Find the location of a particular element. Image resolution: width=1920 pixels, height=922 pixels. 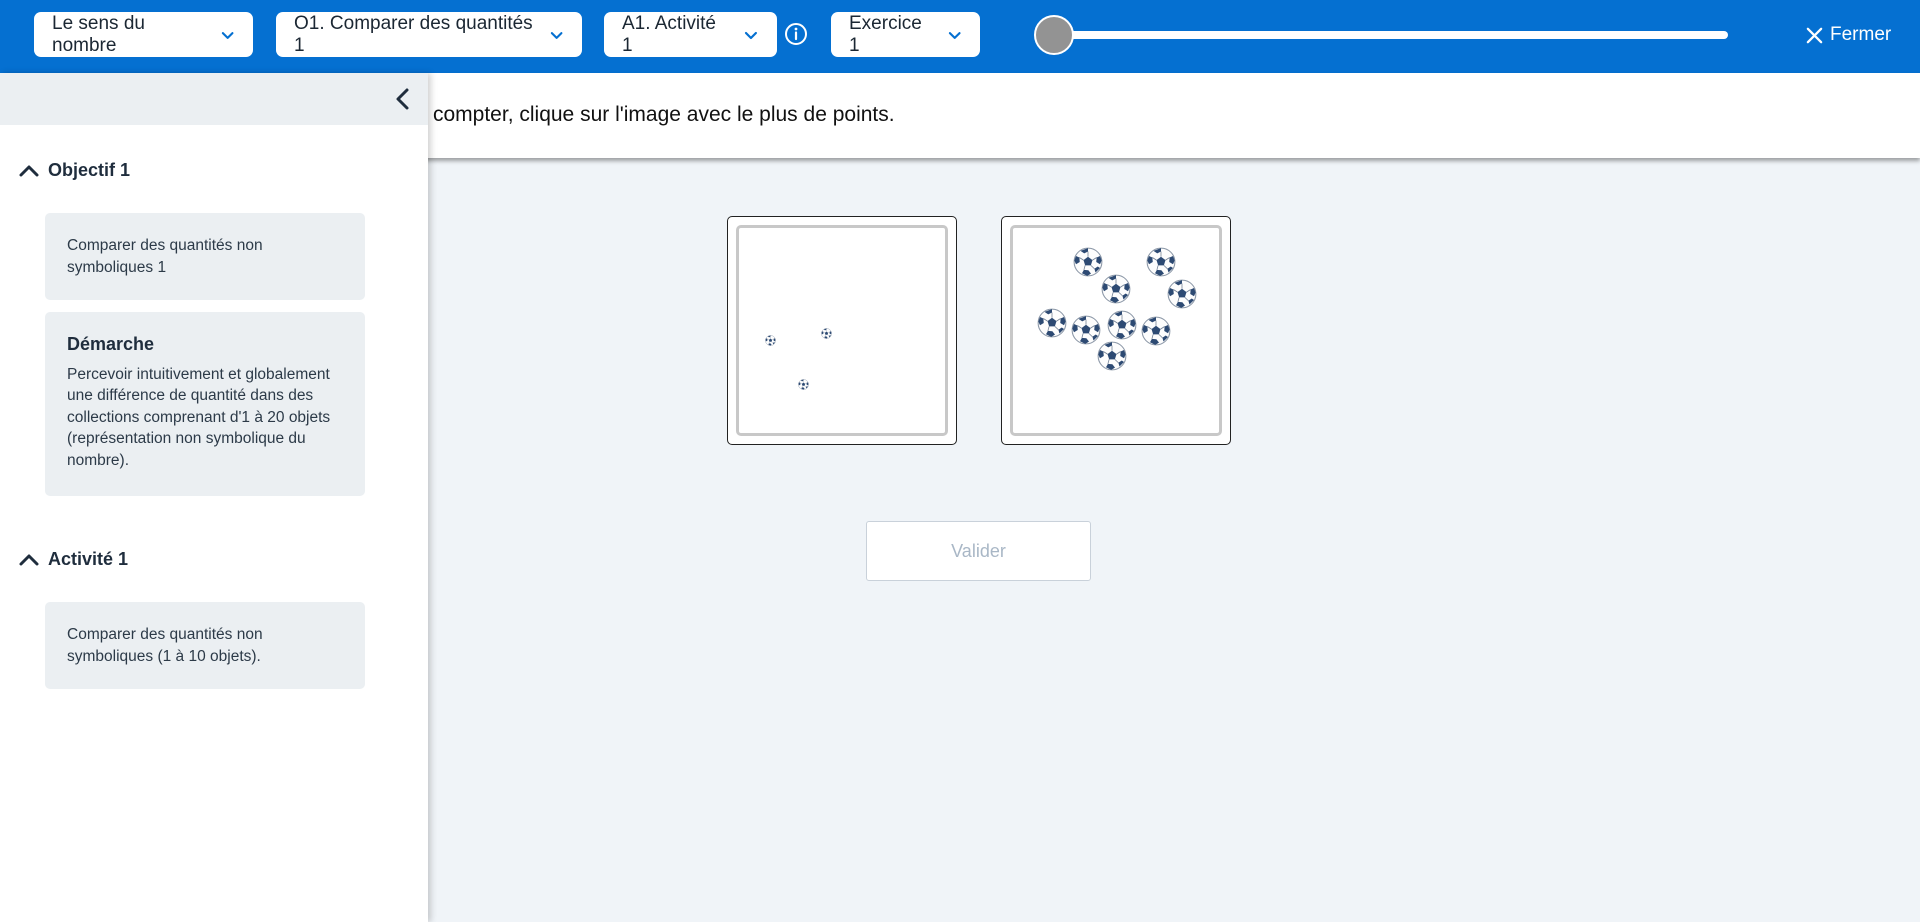

answer-choice-2-image is located at coordinates (1116, 330).